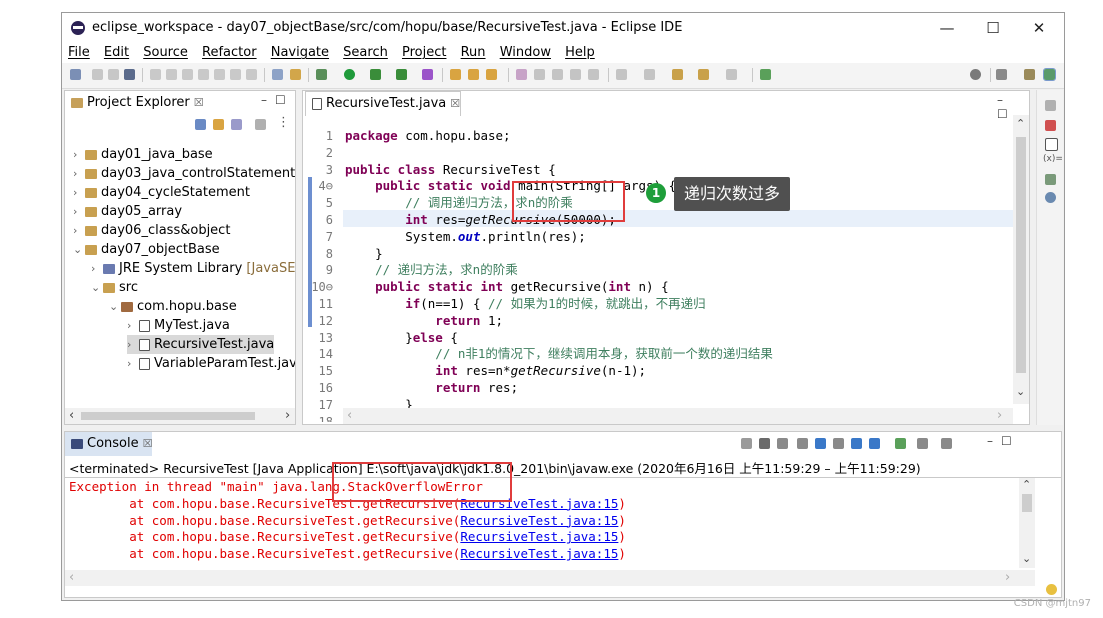 The height and width of the screenshot is (618, 1103). I want to click on run-icon, so click(349, 74).